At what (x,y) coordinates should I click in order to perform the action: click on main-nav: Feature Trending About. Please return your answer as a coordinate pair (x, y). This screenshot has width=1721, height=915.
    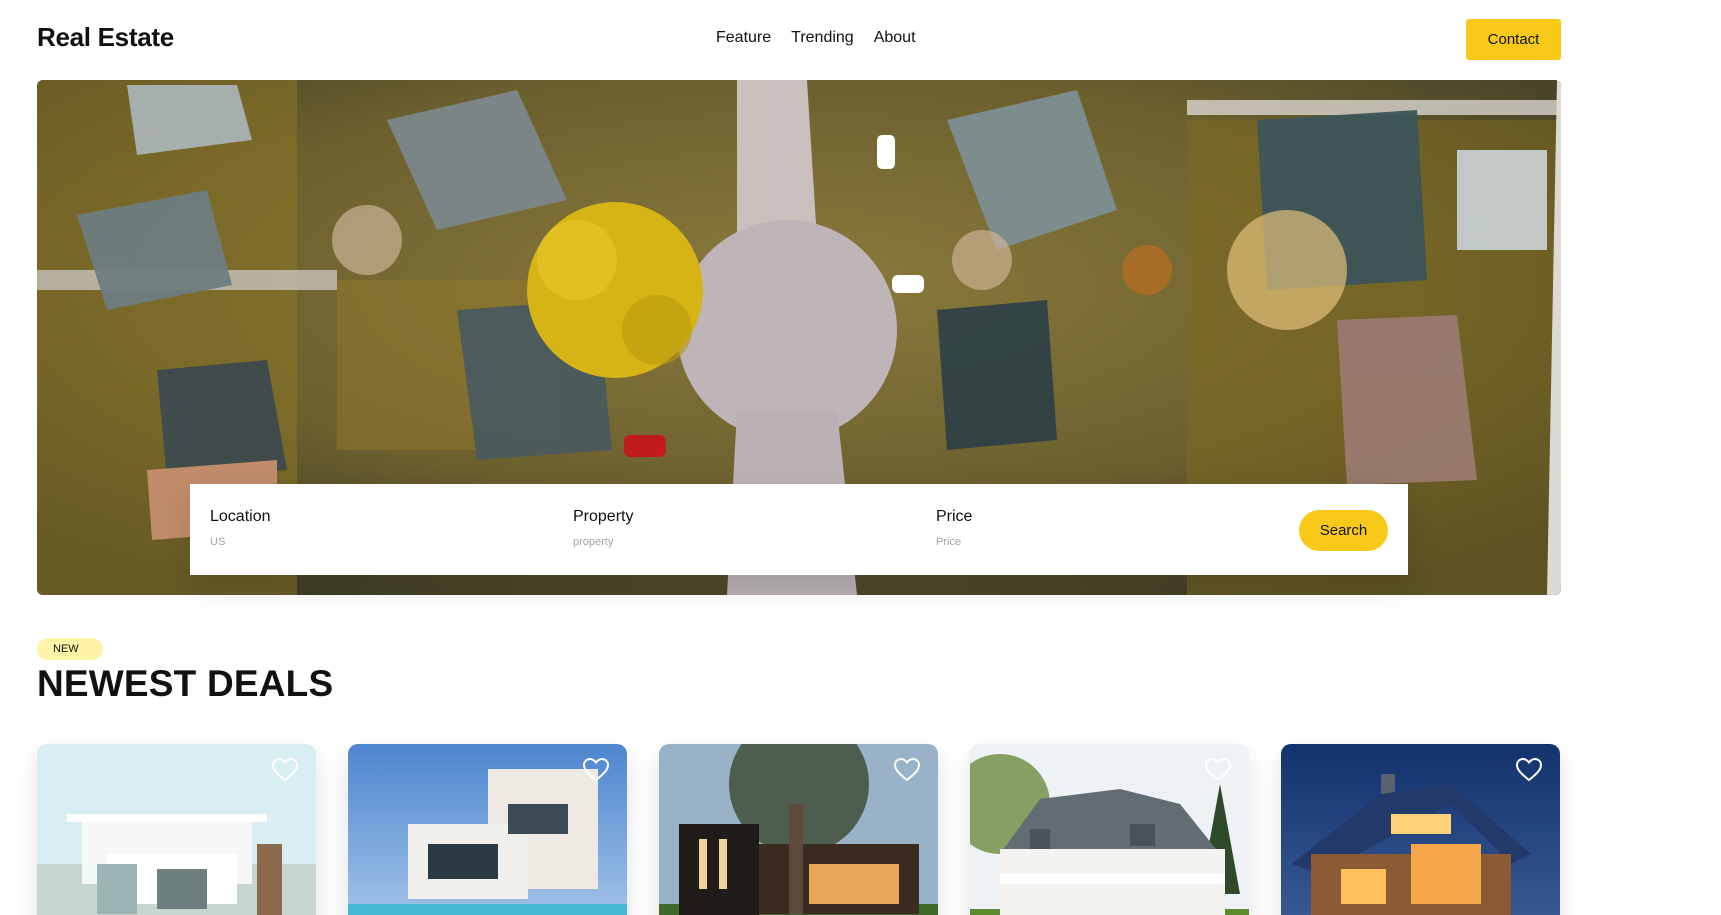
    Looking at the image, I should click on (816, 38).